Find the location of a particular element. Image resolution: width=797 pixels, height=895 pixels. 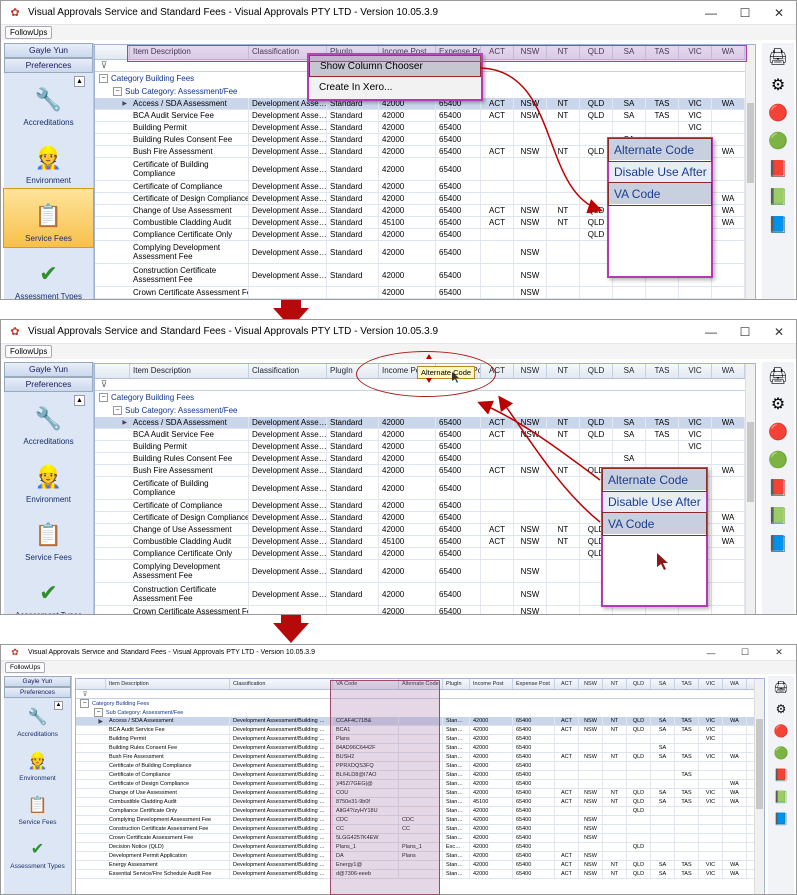

table-row: Decision Notice (QLD) 4200065400 QLD is located at coordinates (425, 299).